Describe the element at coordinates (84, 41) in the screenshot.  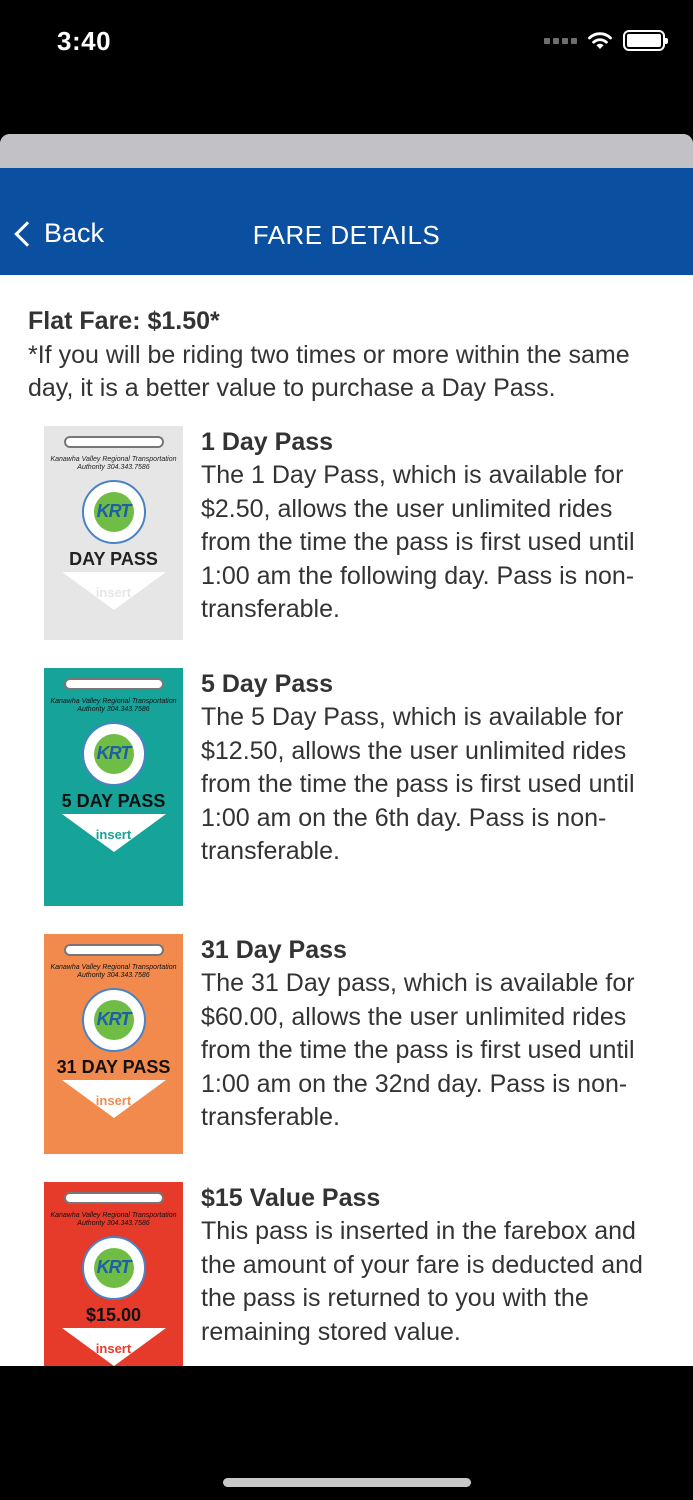
I see `status-time: 3:40` at that location.